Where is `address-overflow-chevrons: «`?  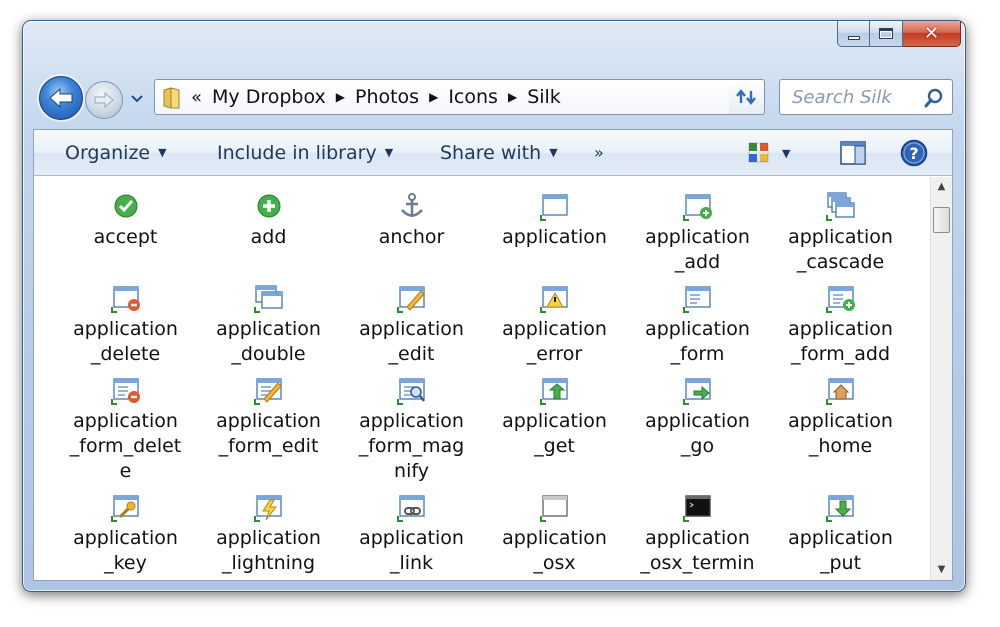 address-overflow-chevrons: « is located at coordinates (195, 97).